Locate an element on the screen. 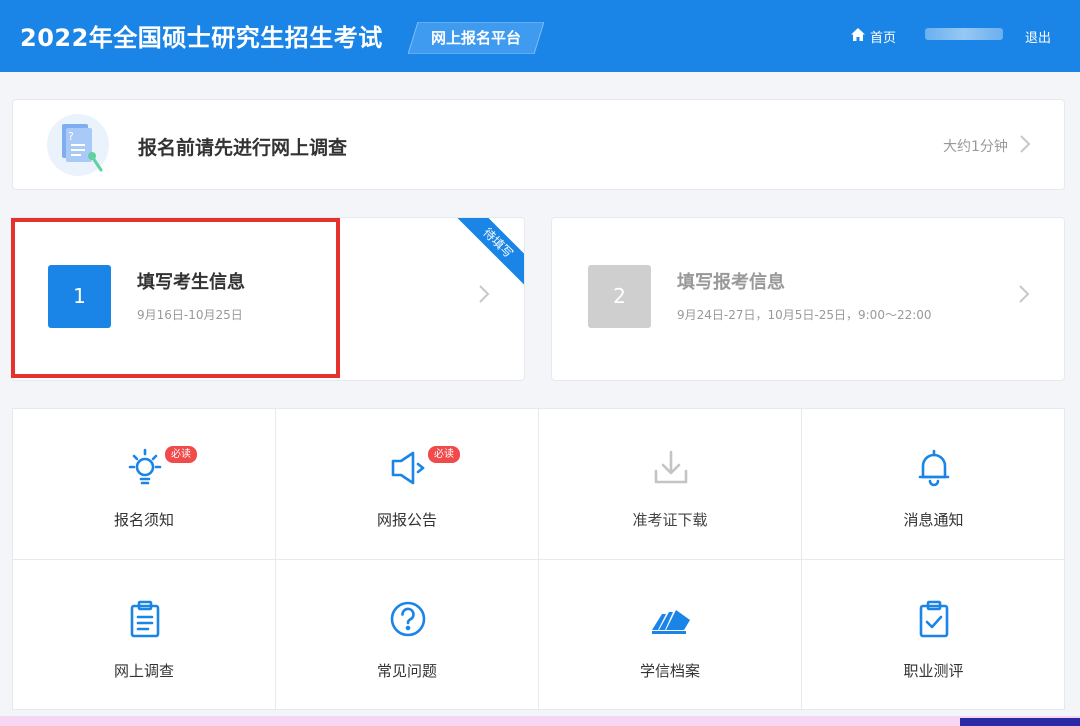 The image size is (1080, 726). username-redacted is located at coordinates (964, 34).